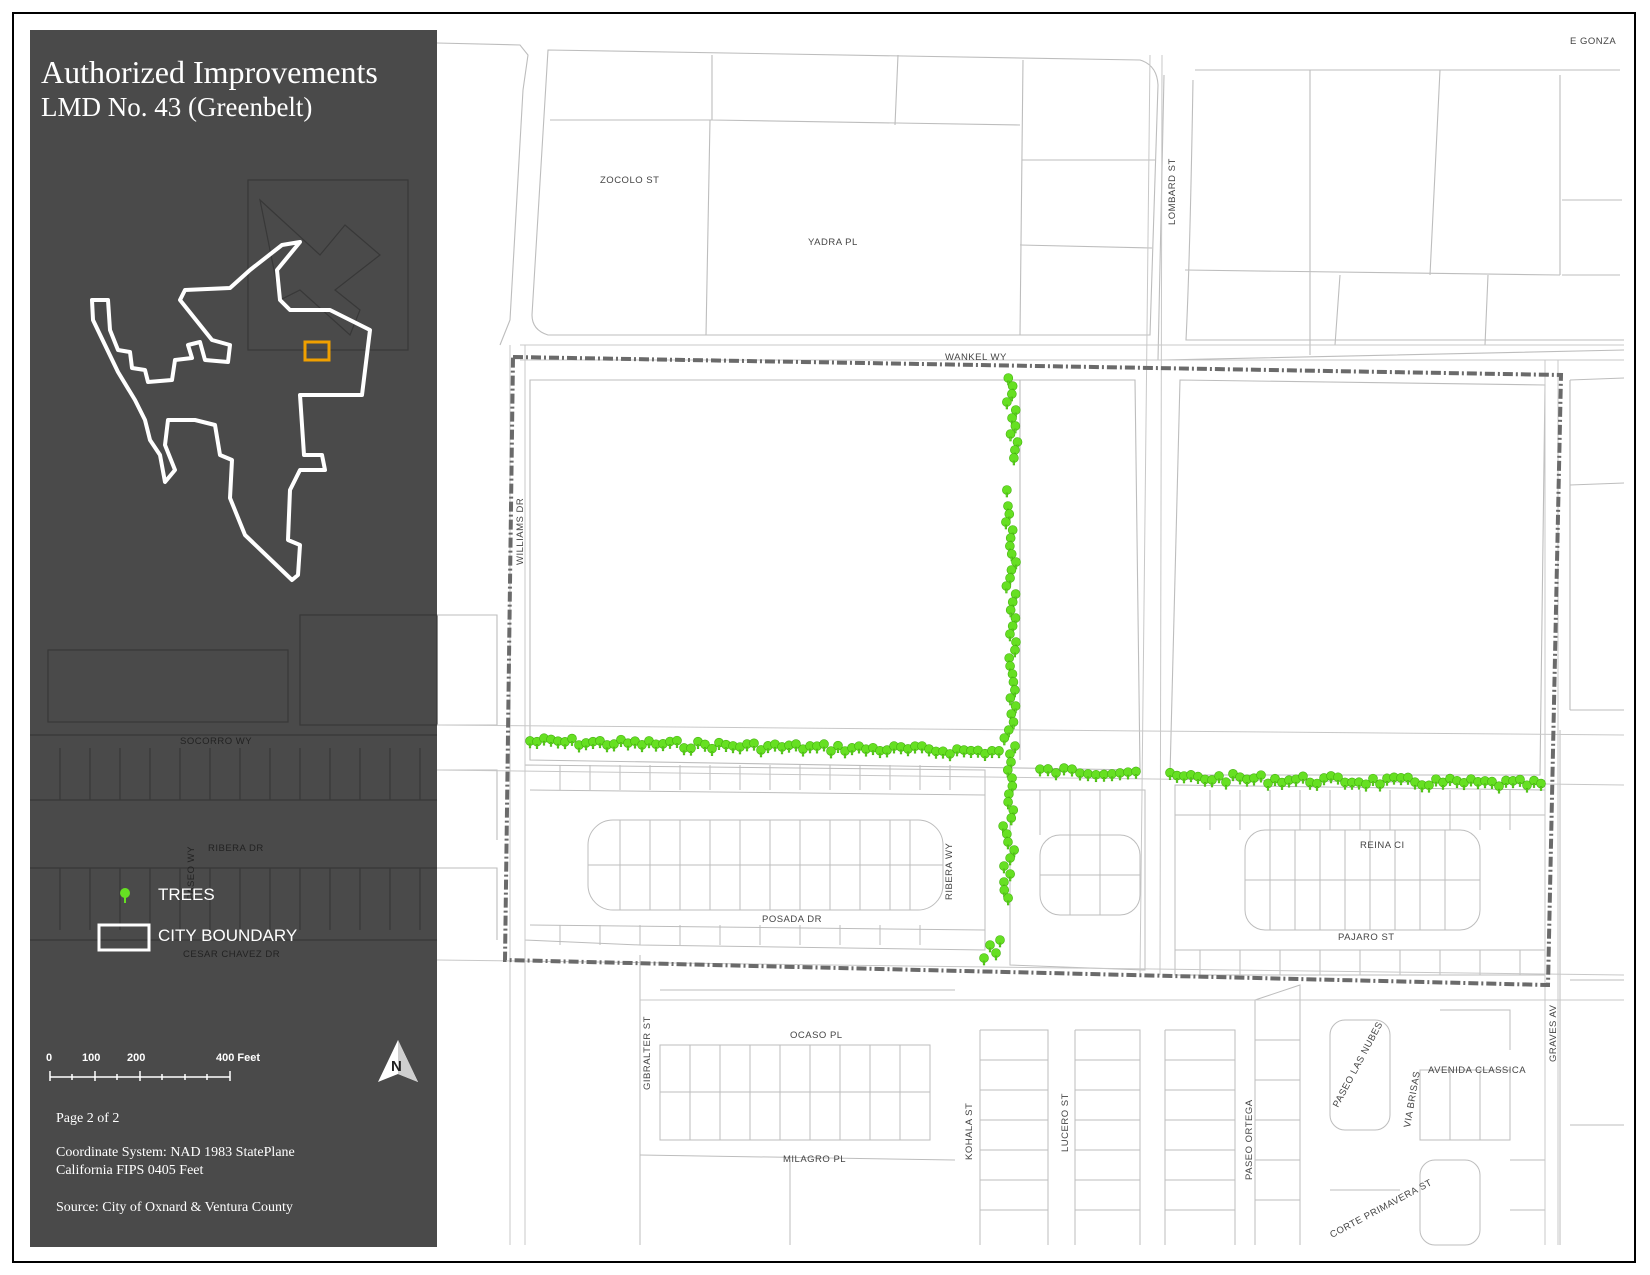 This screenshot has width=1650, height=1275. I want to click on street-posada: POSADA DR, so click(792, 919).